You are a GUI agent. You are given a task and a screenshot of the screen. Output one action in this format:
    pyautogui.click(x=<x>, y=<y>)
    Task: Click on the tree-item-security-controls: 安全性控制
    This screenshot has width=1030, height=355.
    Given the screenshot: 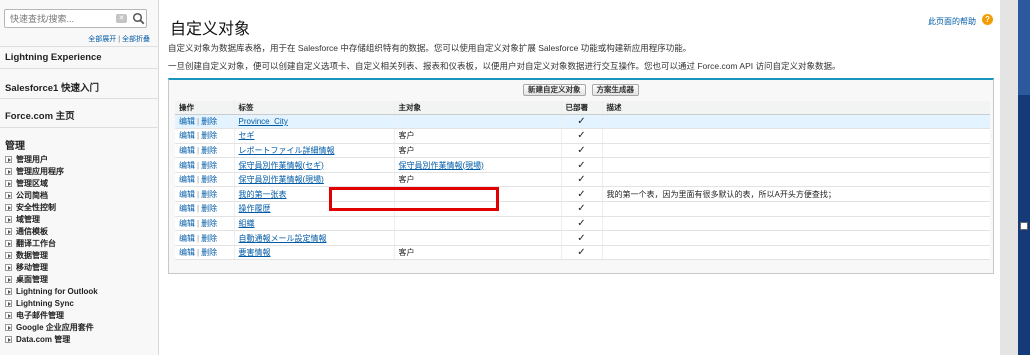 What is the action you would take?
    pyautogui.click(x=51, y=207)
    